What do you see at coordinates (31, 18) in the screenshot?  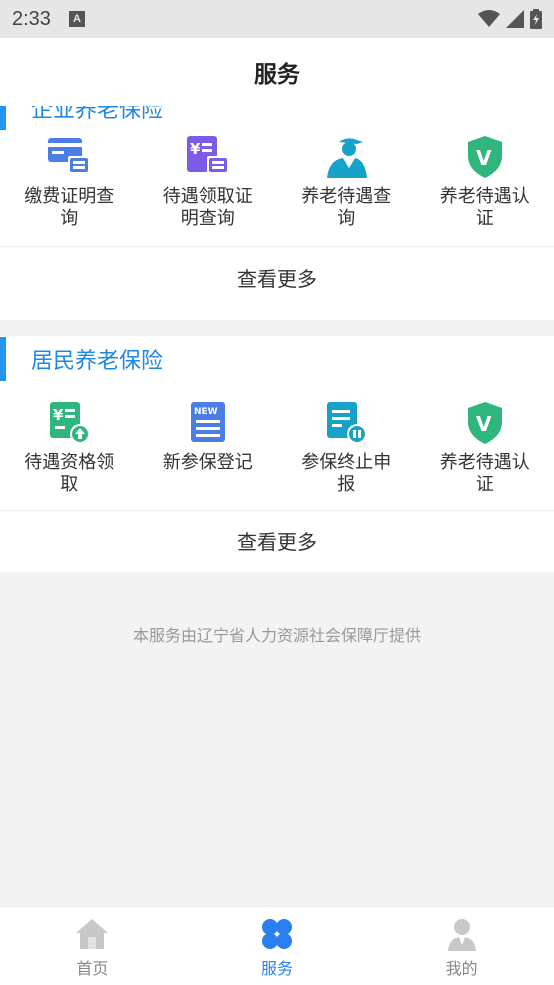 I see `status-time: 2:33` at bounding box center [31, 18].